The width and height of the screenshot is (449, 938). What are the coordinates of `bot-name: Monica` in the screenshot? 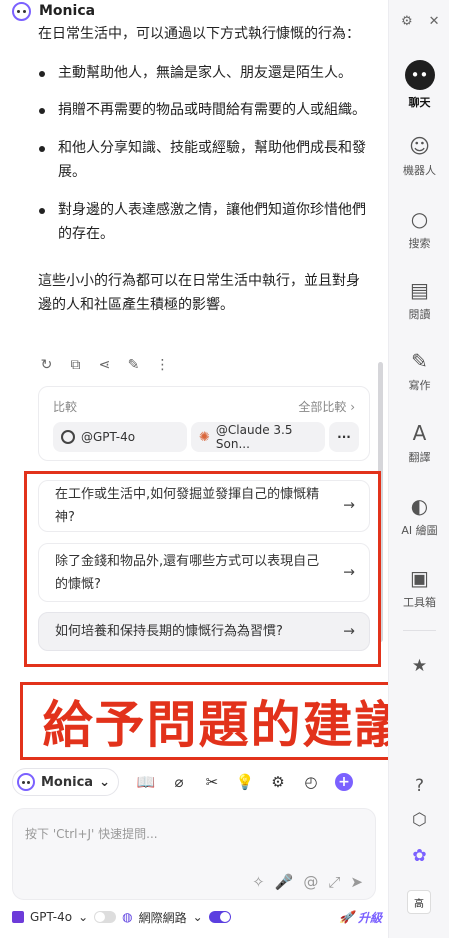 It's located at (67, 782).